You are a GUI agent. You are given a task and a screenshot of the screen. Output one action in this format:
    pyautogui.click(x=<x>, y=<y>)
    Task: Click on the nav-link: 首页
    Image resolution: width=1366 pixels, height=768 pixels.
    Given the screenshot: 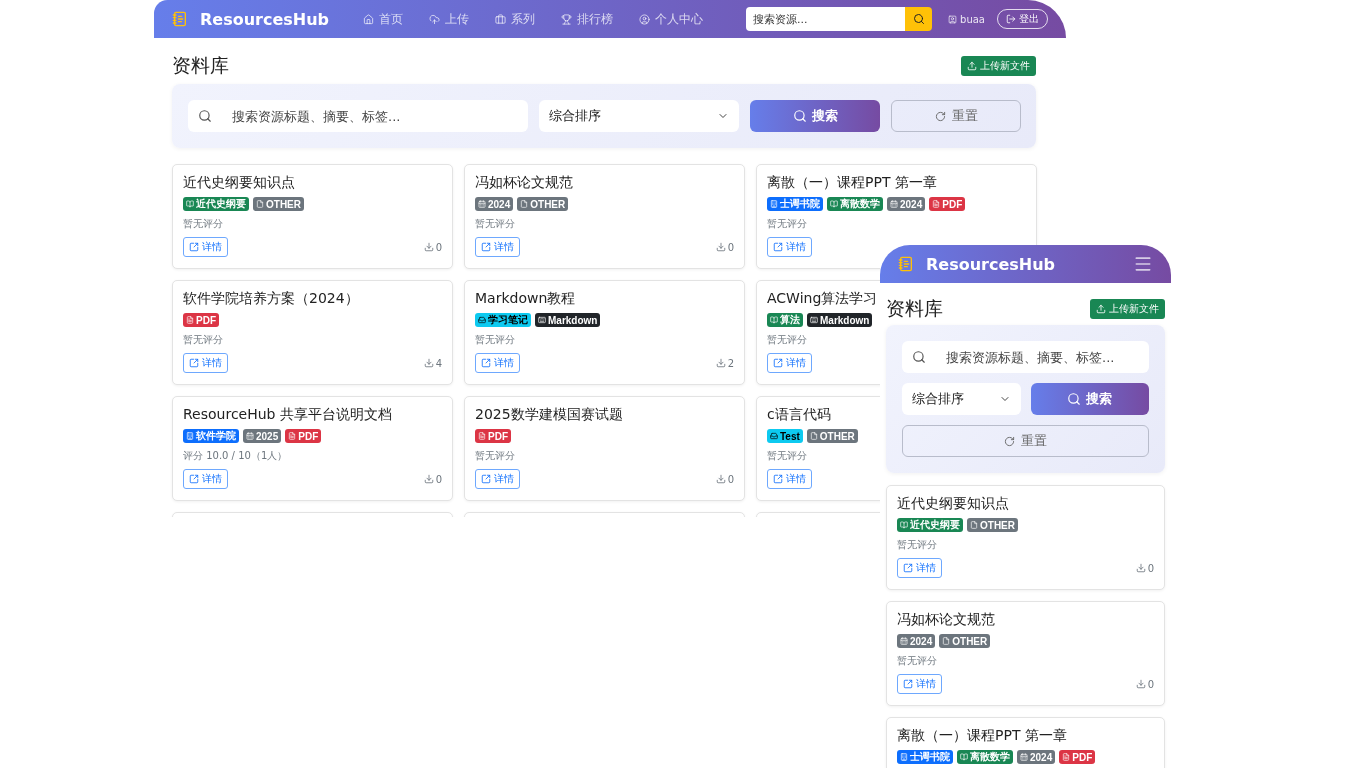 What is the action you would take?
    pyautogui.click(x=383, y=19)
    